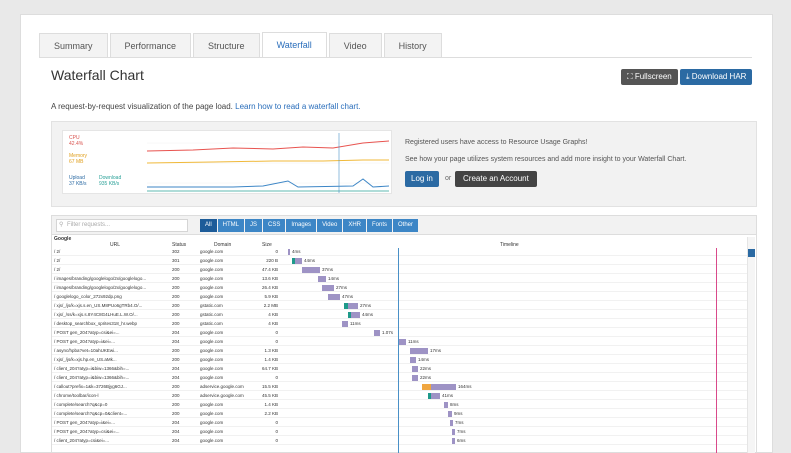 This screenshot has width=791, height=453. Describe the element at coordinates (422, 179) in the screenshot. I see `login-button: Log in` at that location.